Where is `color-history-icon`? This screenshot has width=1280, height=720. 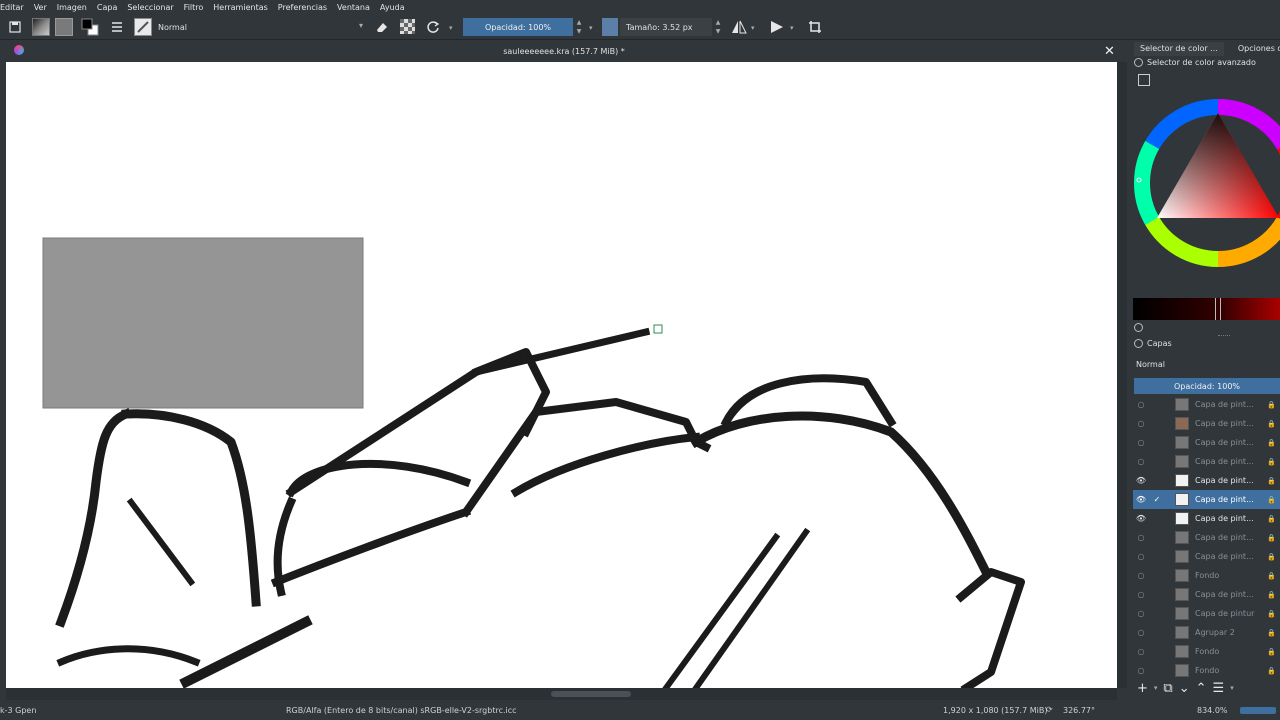 color-history-icon is located at coordinates (1144, 80).